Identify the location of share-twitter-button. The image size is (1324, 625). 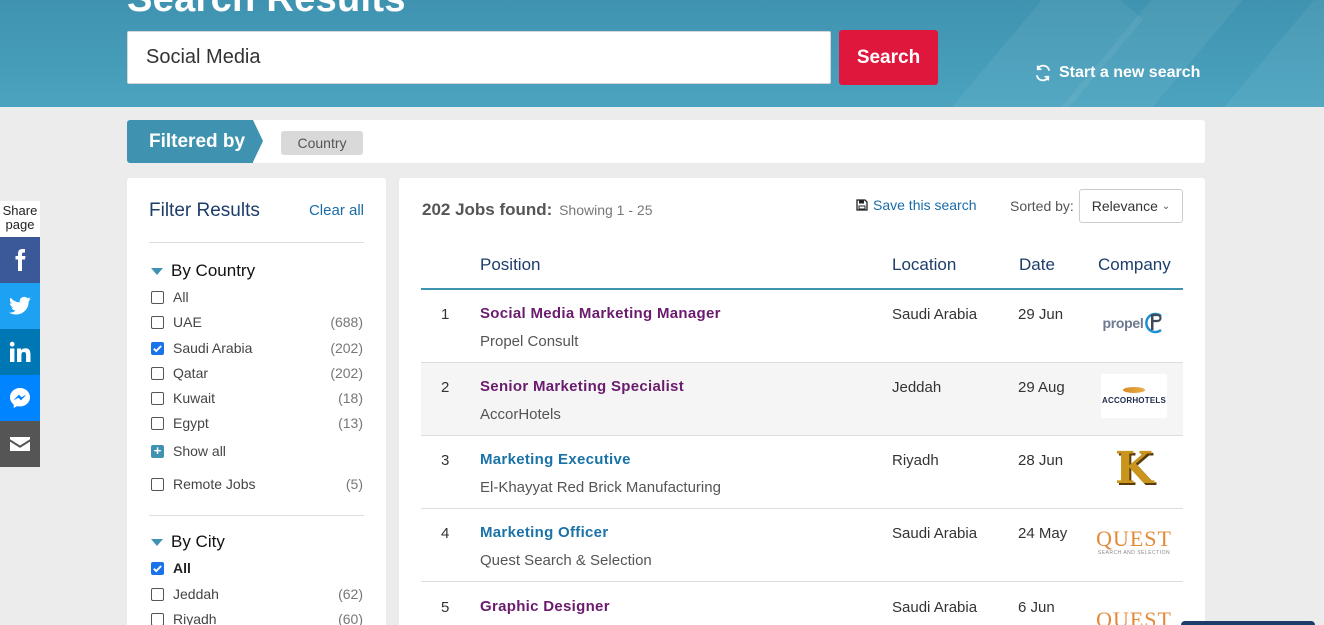
(20, 306).